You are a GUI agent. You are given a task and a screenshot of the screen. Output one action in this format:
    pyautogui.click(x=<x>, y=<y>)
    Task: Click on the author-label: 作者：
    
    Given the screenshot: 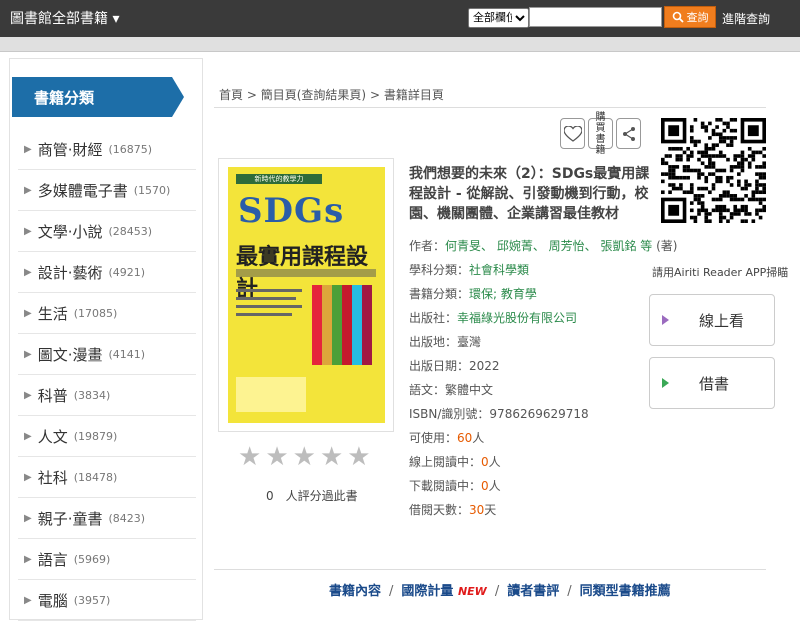 What is the action you would take?
    pyautogui.click(x=427, y=246)
    